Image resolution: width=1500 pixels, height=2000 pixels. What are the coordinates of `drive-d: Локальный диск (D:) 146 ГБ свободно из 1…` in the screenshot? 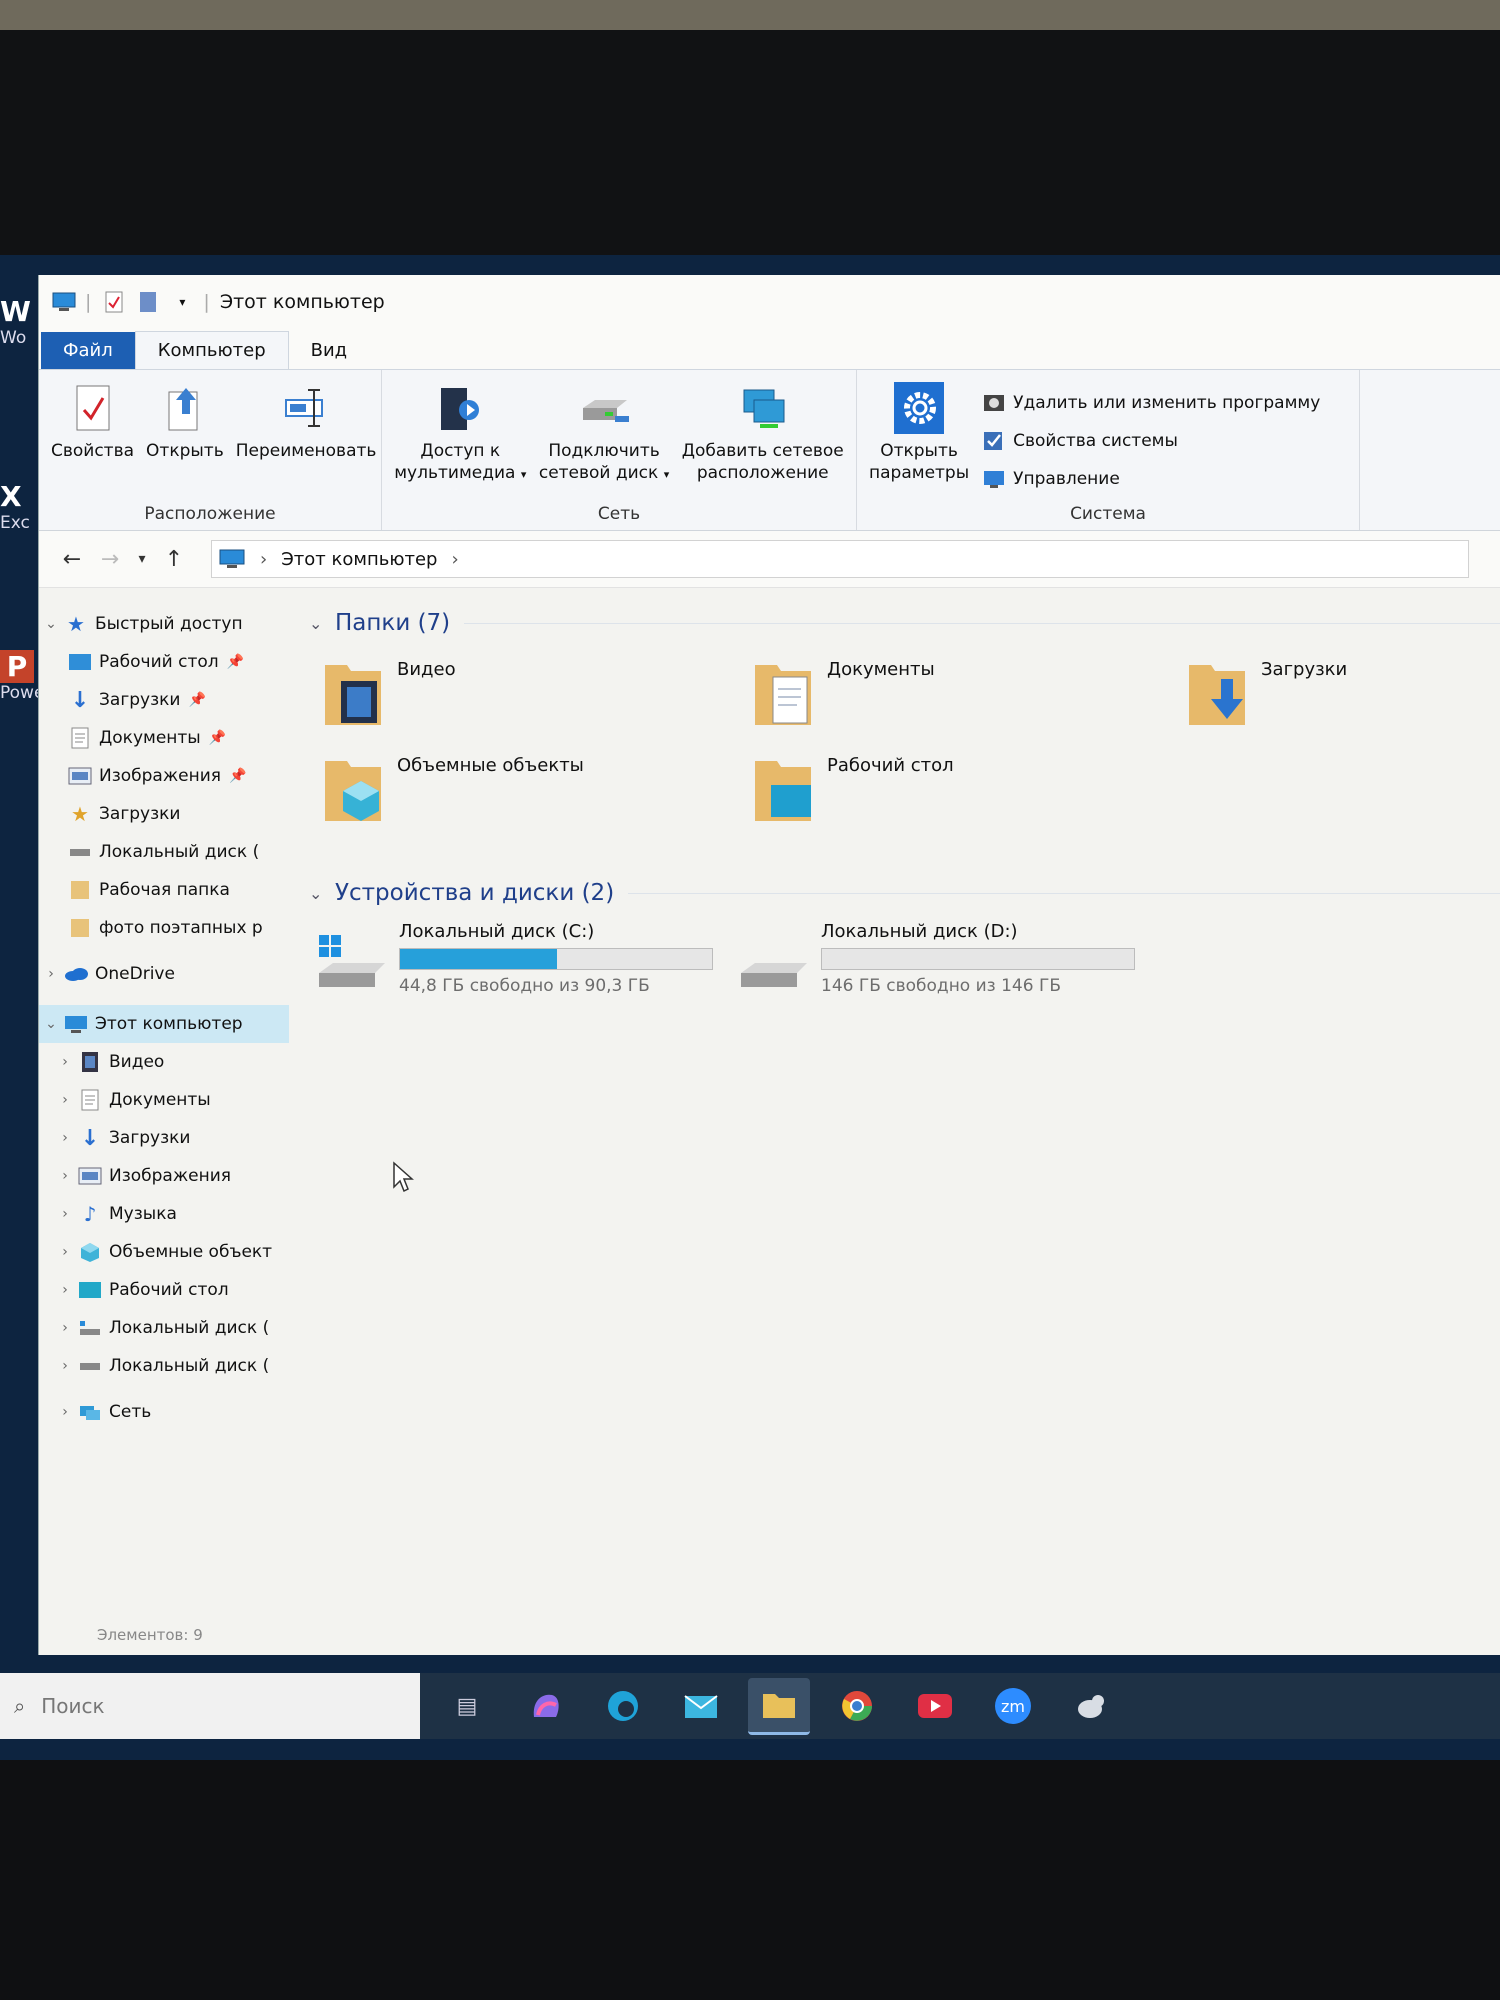 It's located at (936, 958).